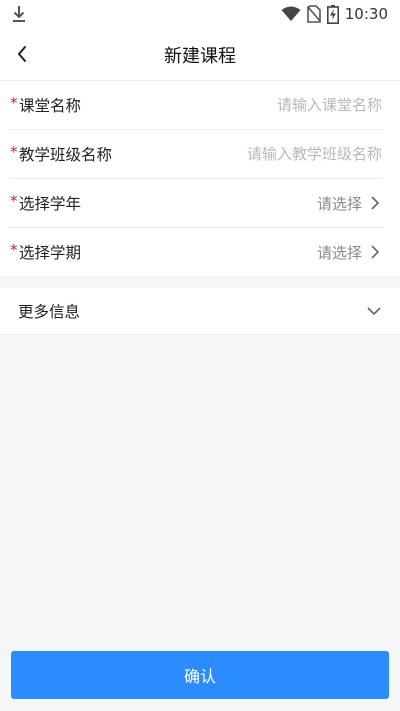 This screenshot has width=400, height=711. Describe the element at coordinates (196, 203) in the screenshot. I see `school-year-row: * 选择学年 请选择` at that location.